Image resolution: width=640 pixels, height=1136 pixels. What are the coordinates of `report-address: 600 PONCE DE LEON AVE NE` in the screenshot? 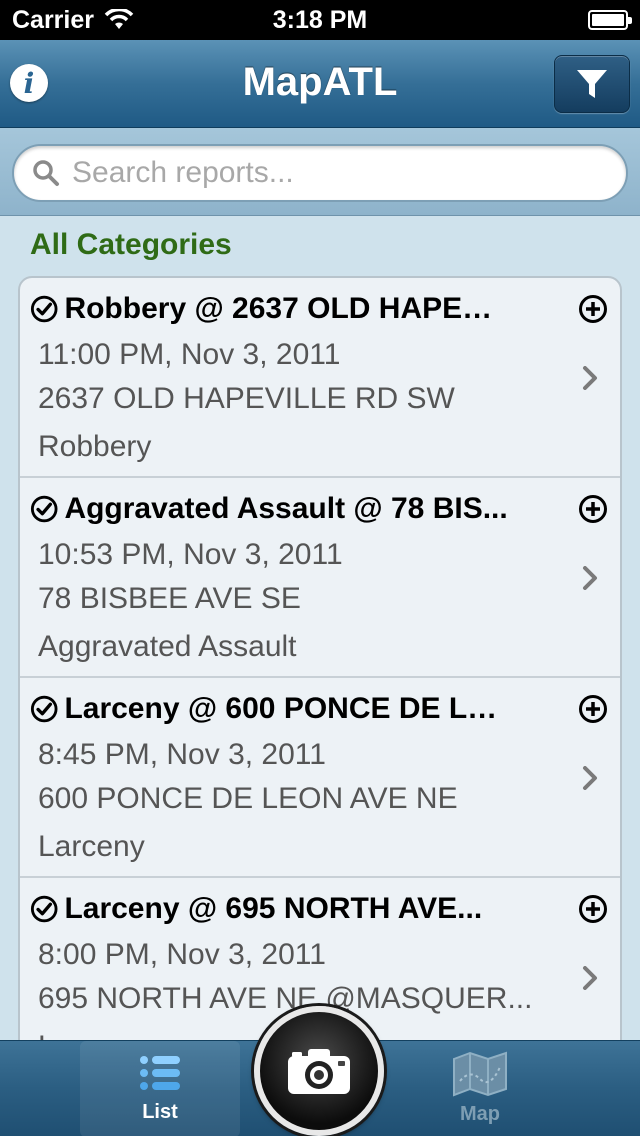 It's located at (248, 798).